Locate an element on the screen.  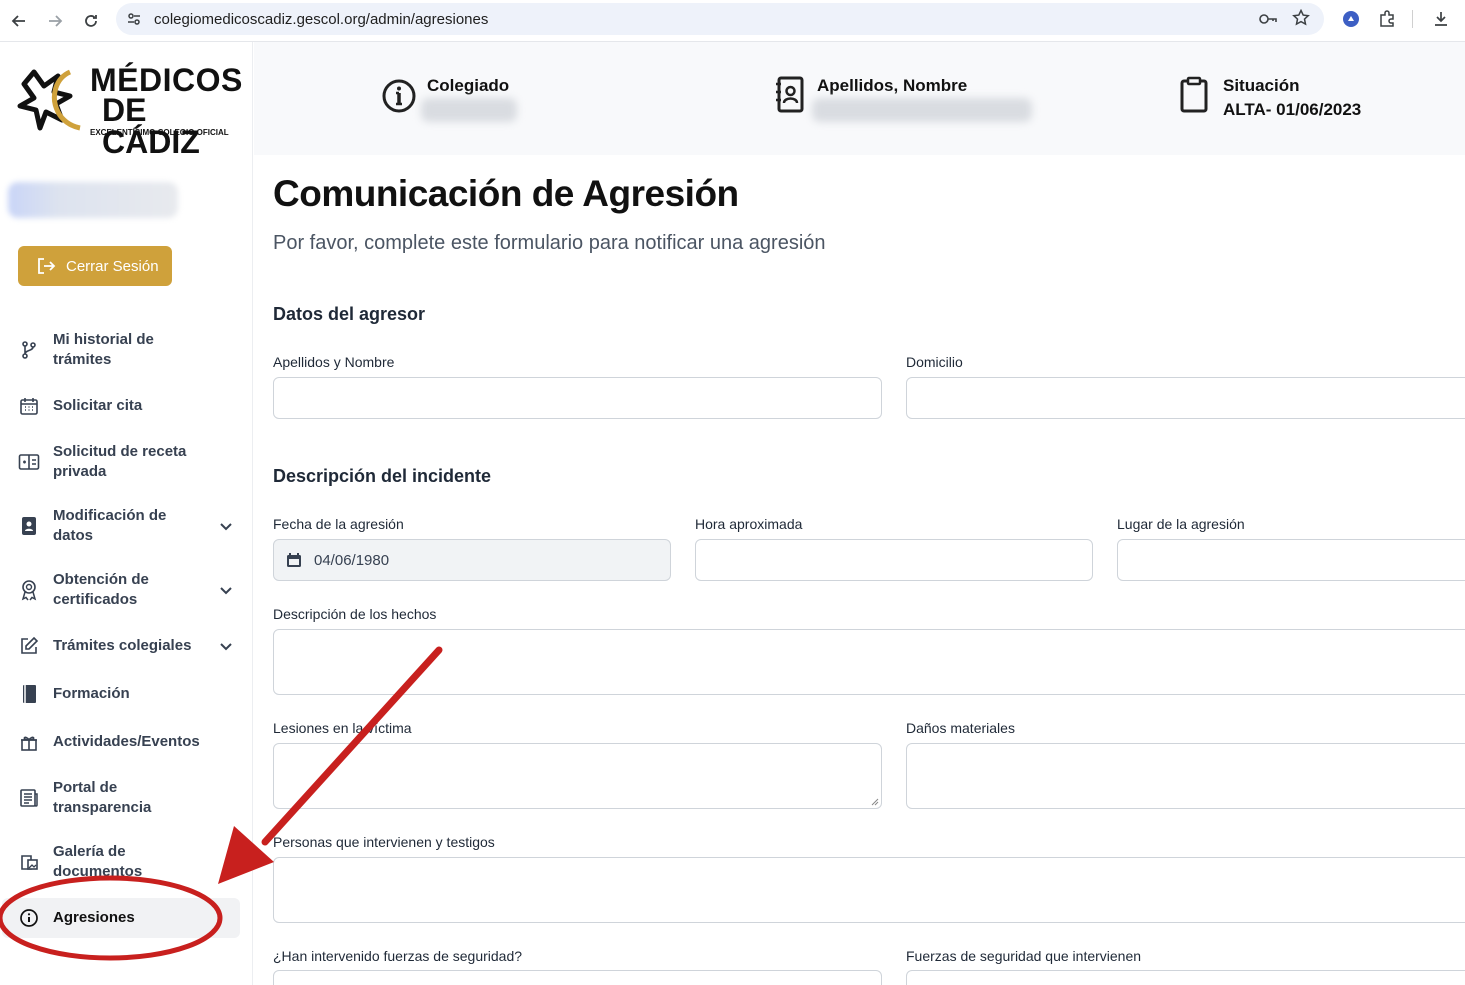
sidebar-item-label: Obtención de certificados is located at coordinates (101, 589).